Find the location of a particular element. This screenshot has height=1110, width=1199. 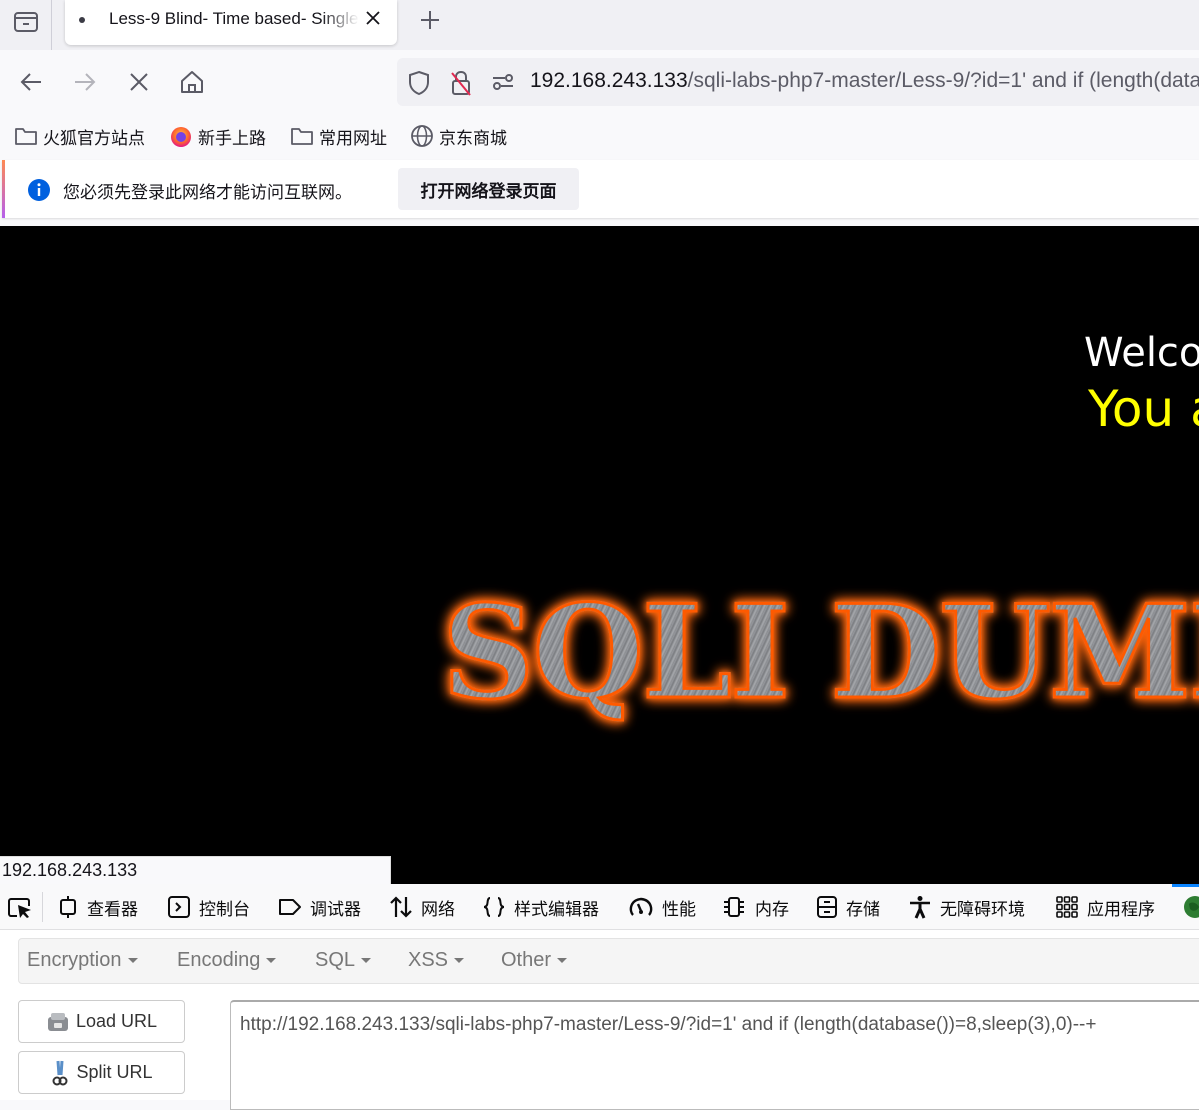

split-url-button: Split URL is located at coordinates (101, 1072).